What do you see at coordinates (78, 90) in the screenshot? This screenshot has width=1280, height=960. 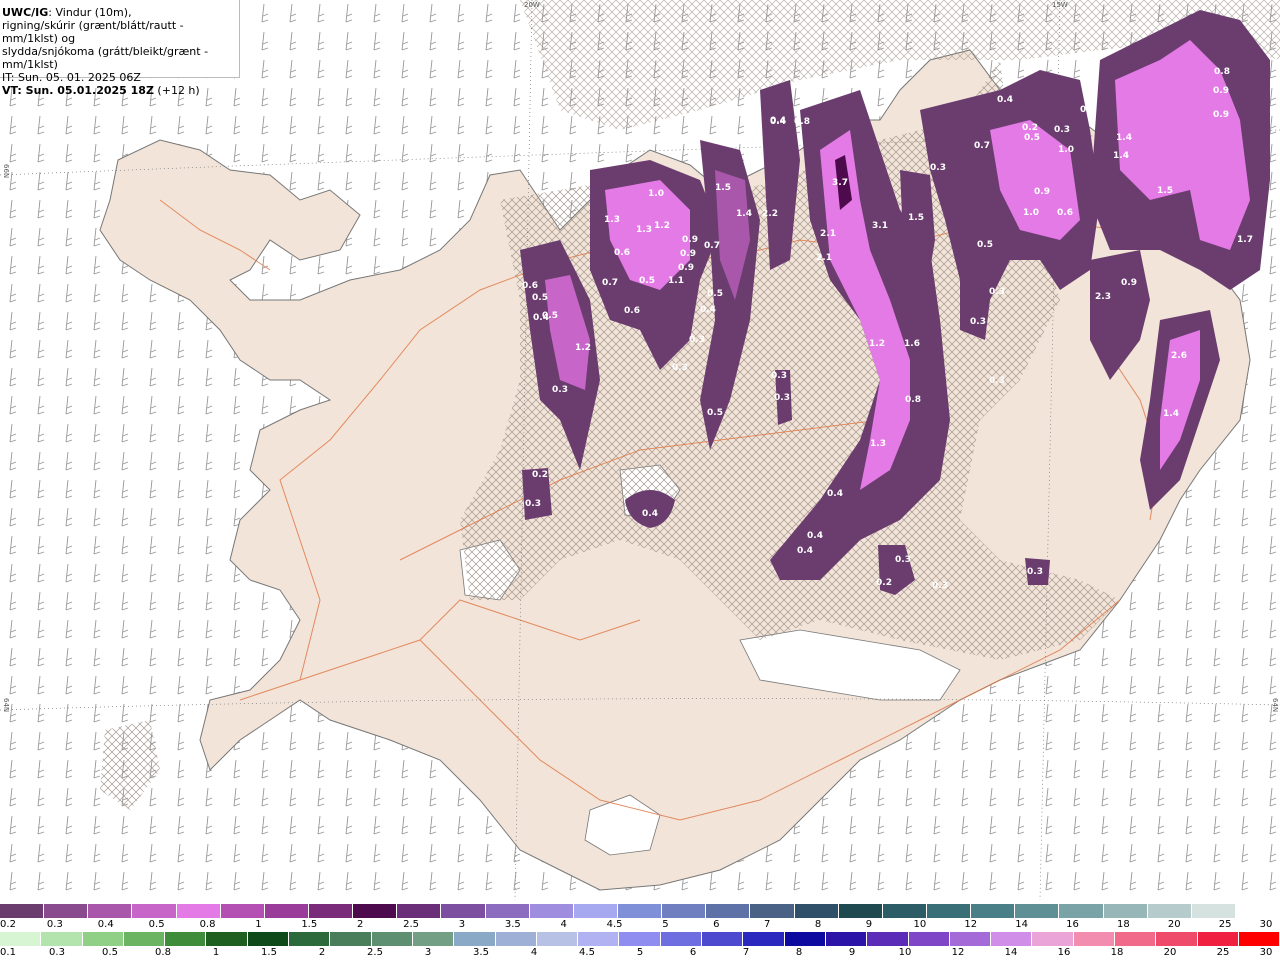 I see `valid-time-bold: VT: Sun. 05.01.2025 18Z` at bounding box center [78, 90].